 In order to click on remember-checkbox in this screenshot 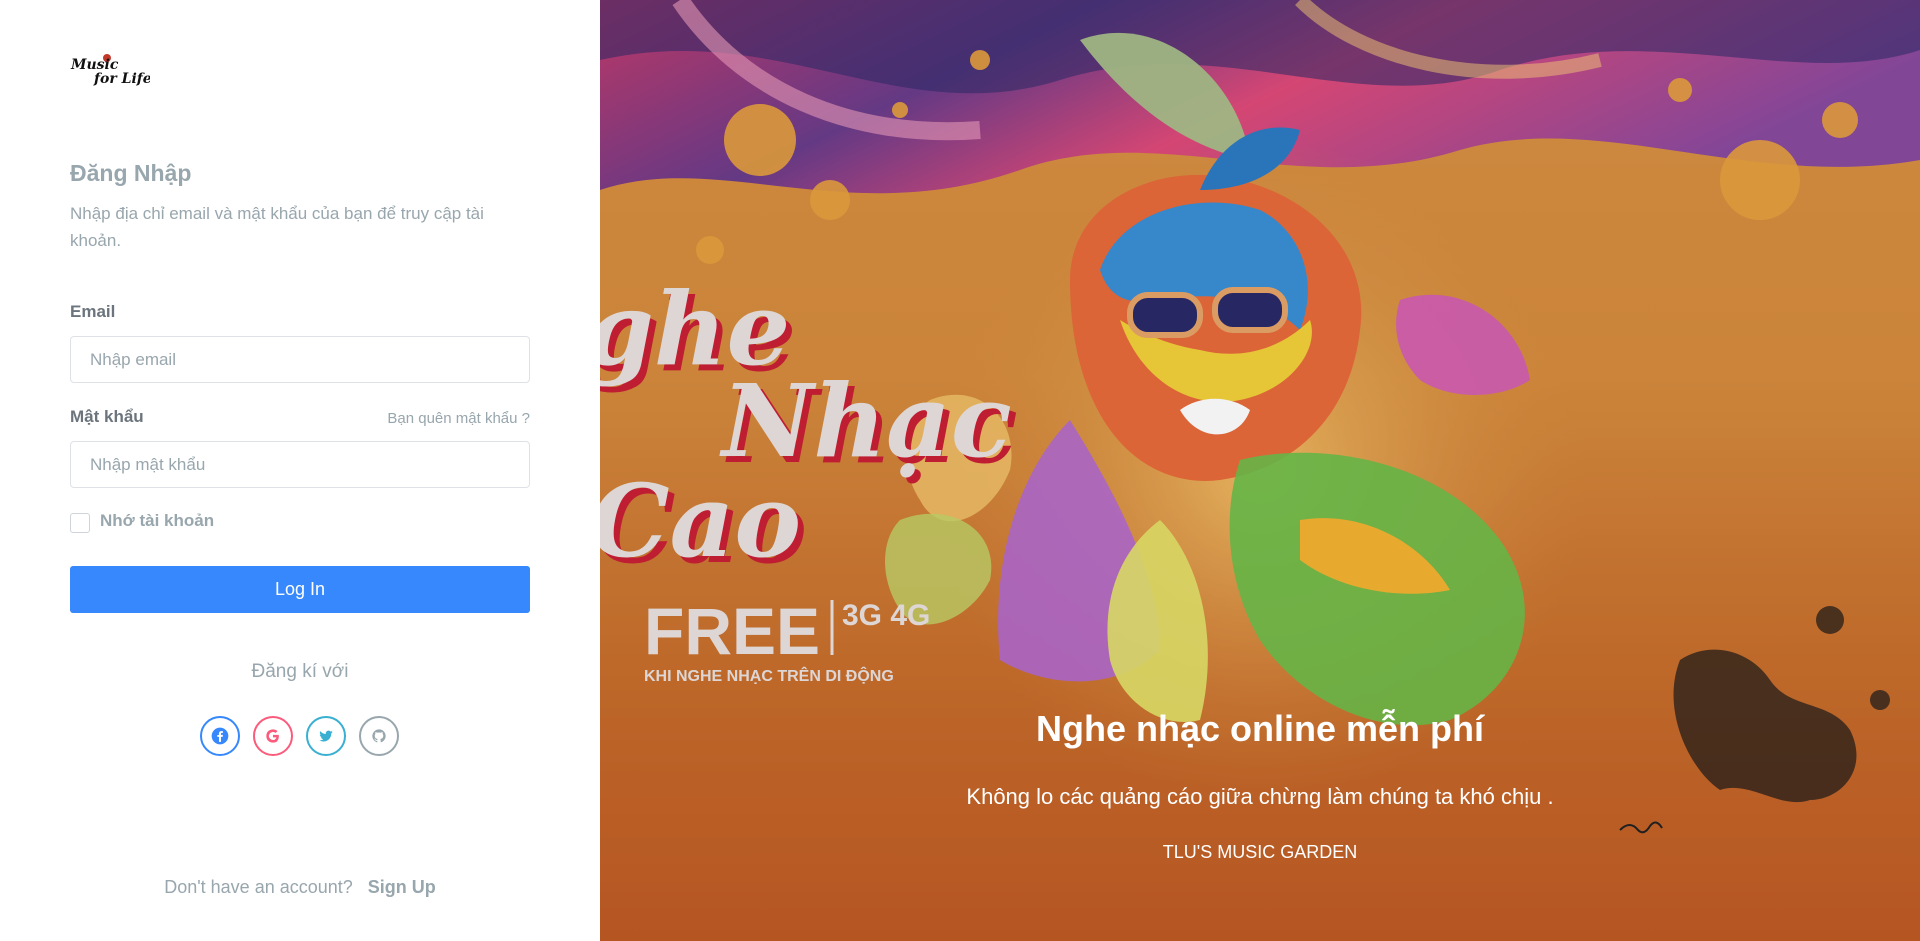, I will do `click(80, 523)`.